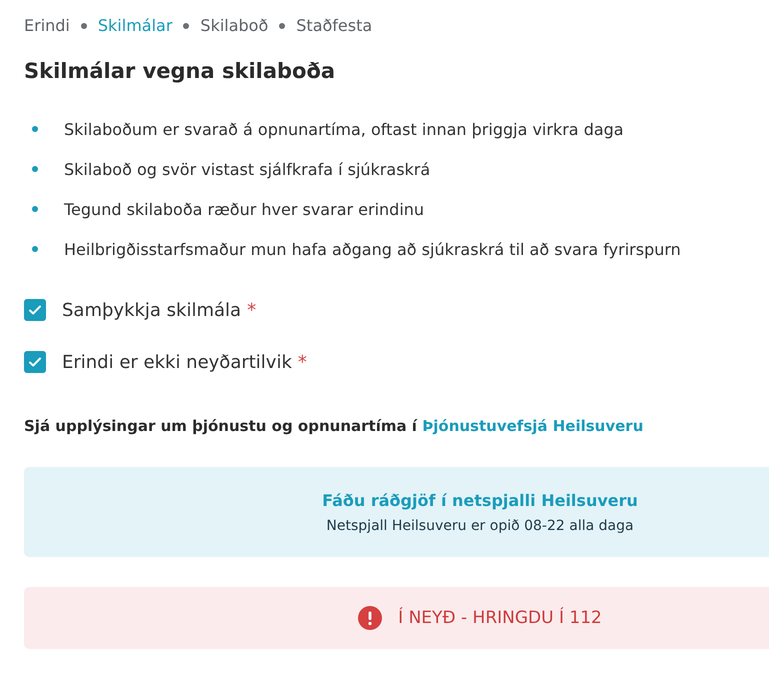  Describe the element at coordinates (334, 426) in the screenshot. I see `info-text: Sjá upplýsingar um þjónustu og opnunartíma í Þjónustuvefsjá Heilsuveru` at that location.